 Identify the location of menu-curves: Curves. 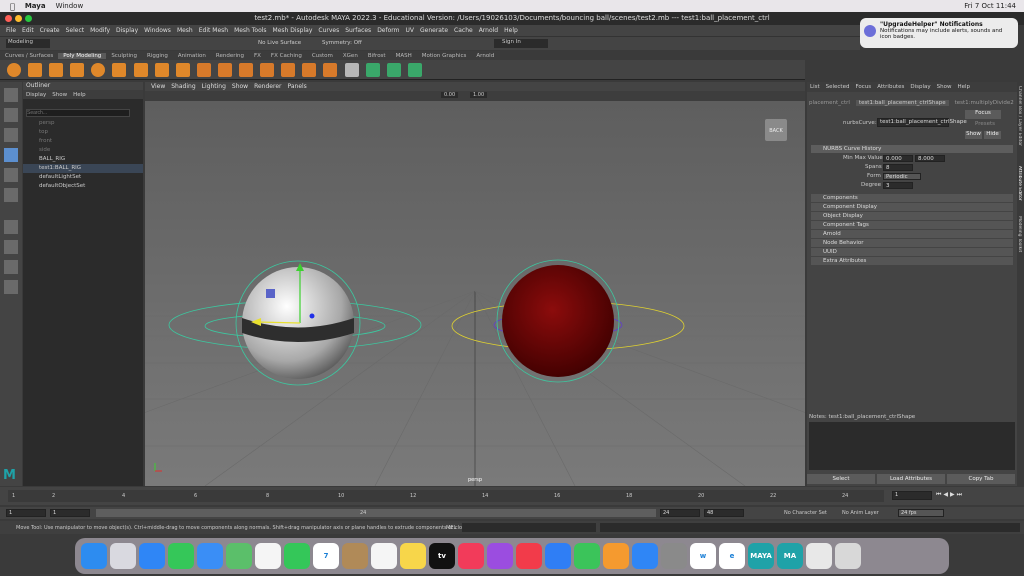
(328, 30).